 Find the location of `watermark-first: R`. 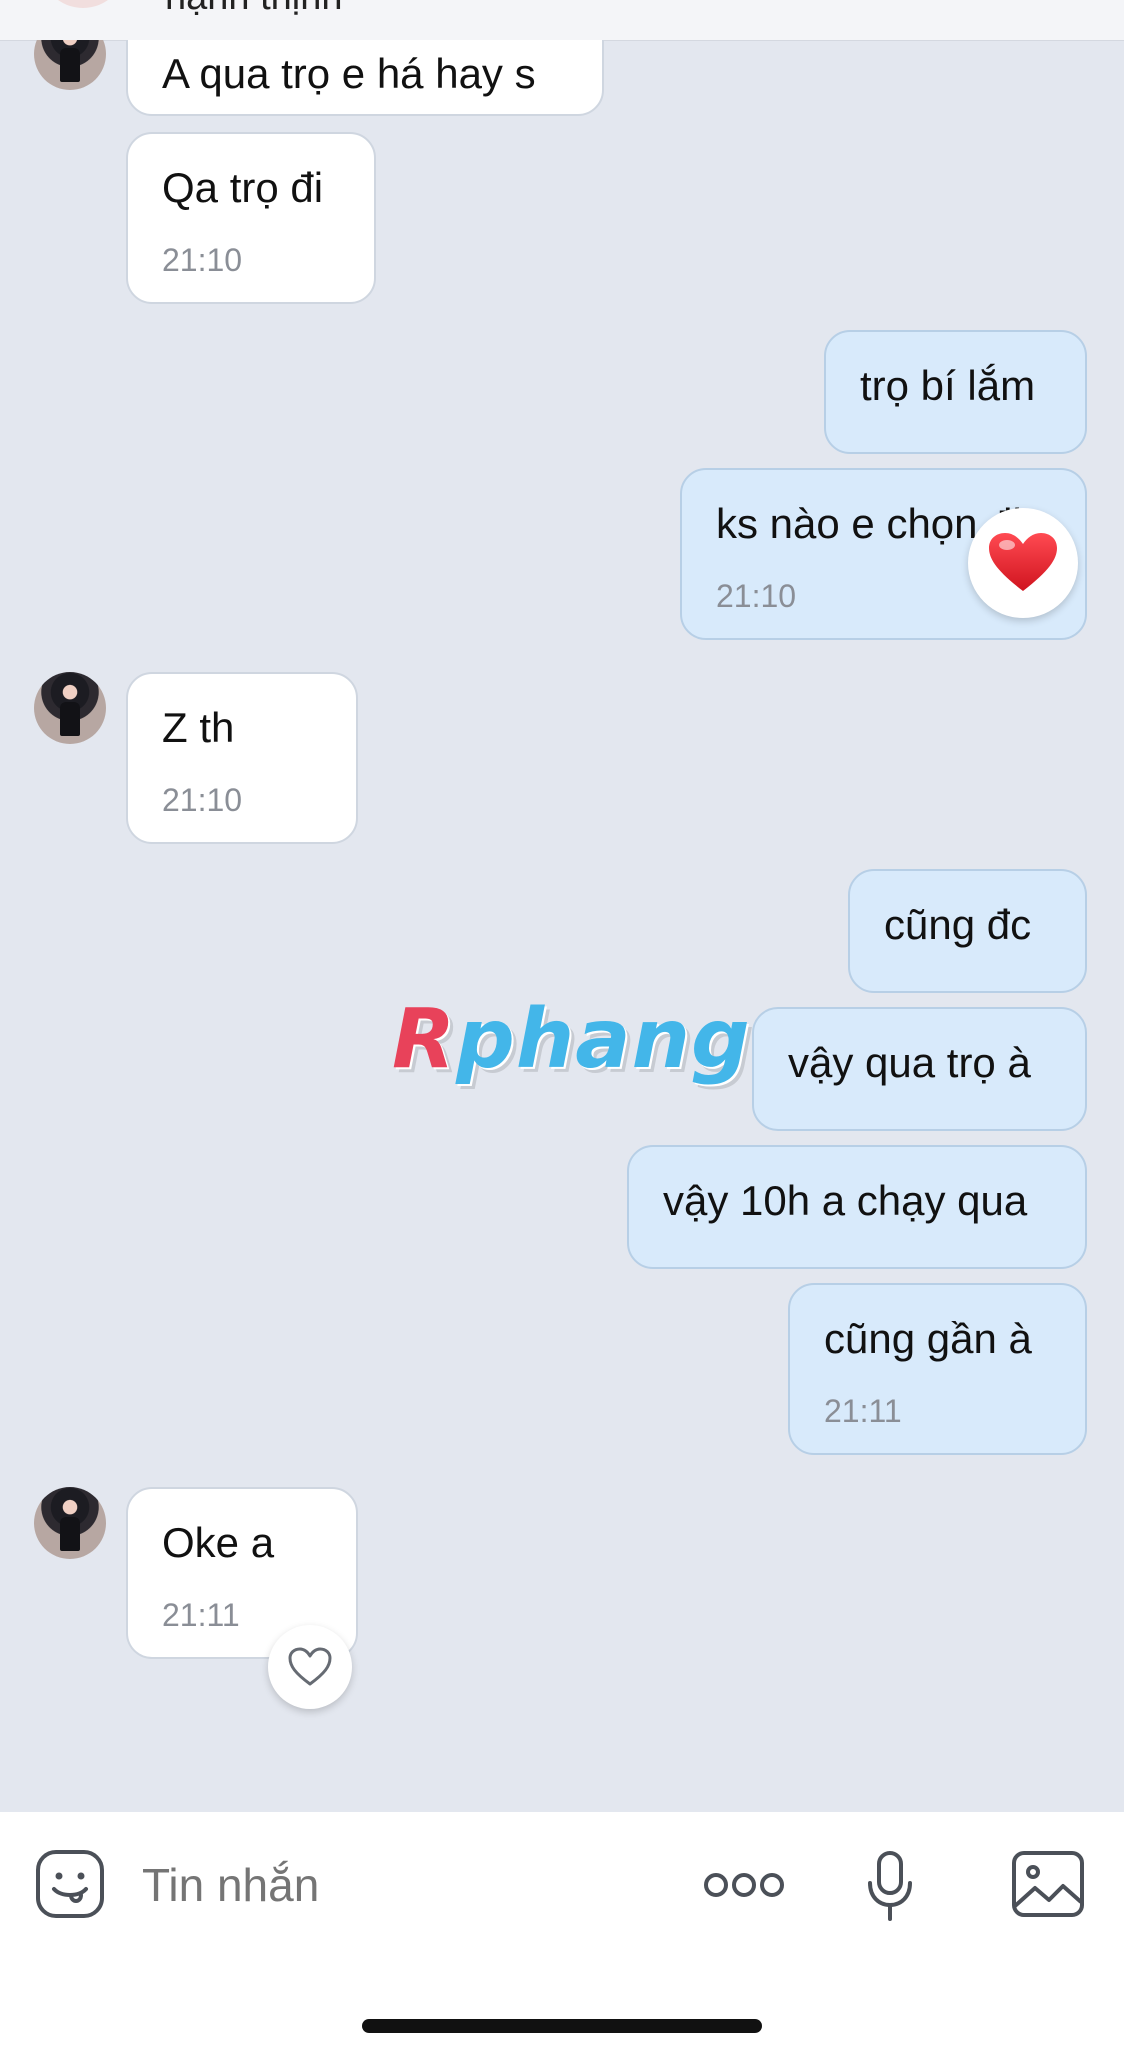

watermark-first: R is located at coordinates (424, 1039).